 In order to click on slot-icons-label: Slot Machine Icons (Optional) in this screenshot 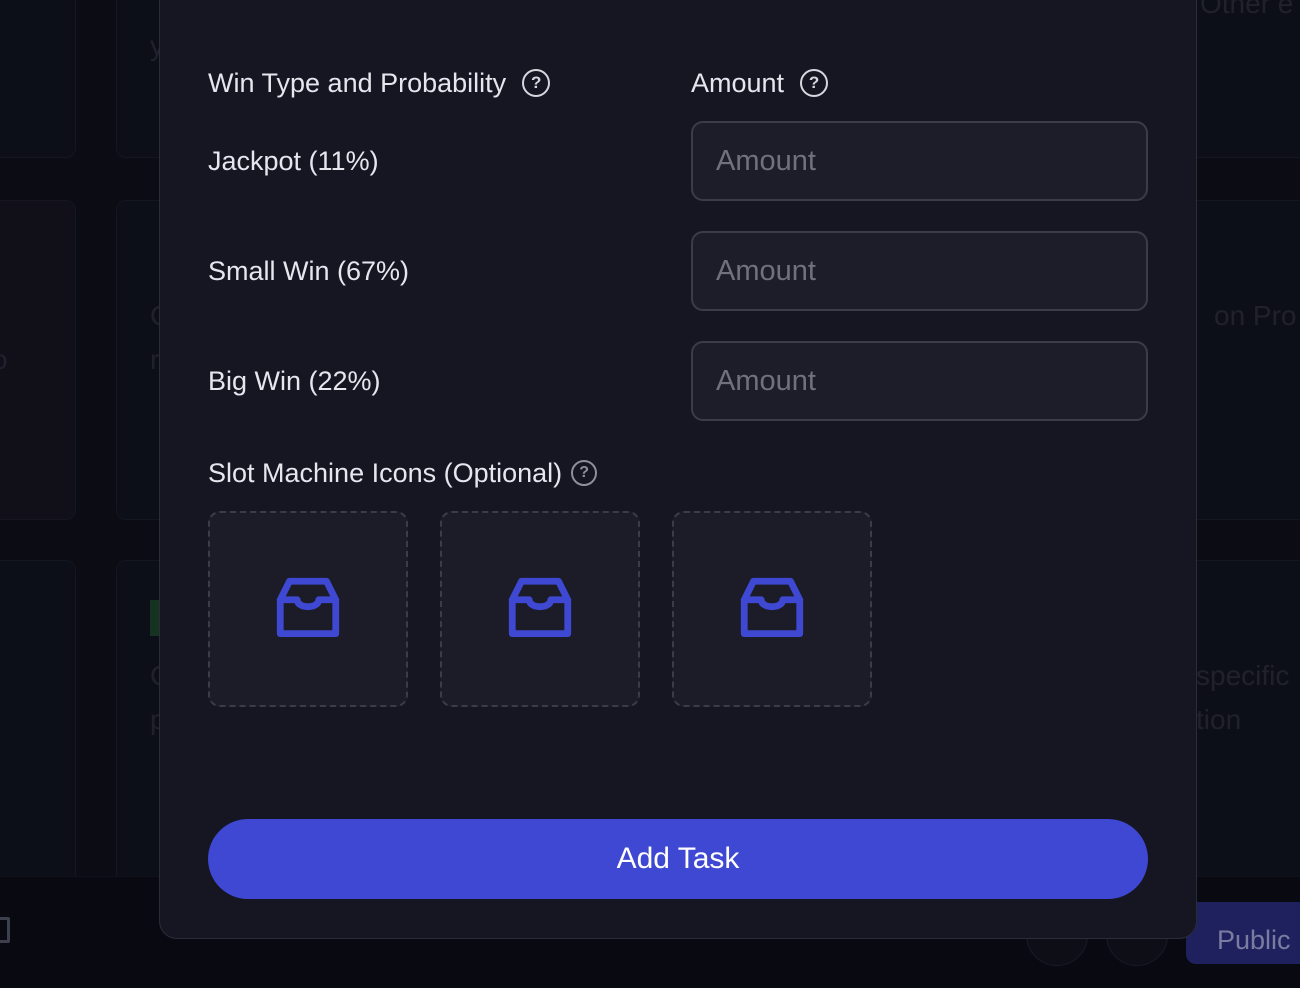, I will do `click(385, 472)`.